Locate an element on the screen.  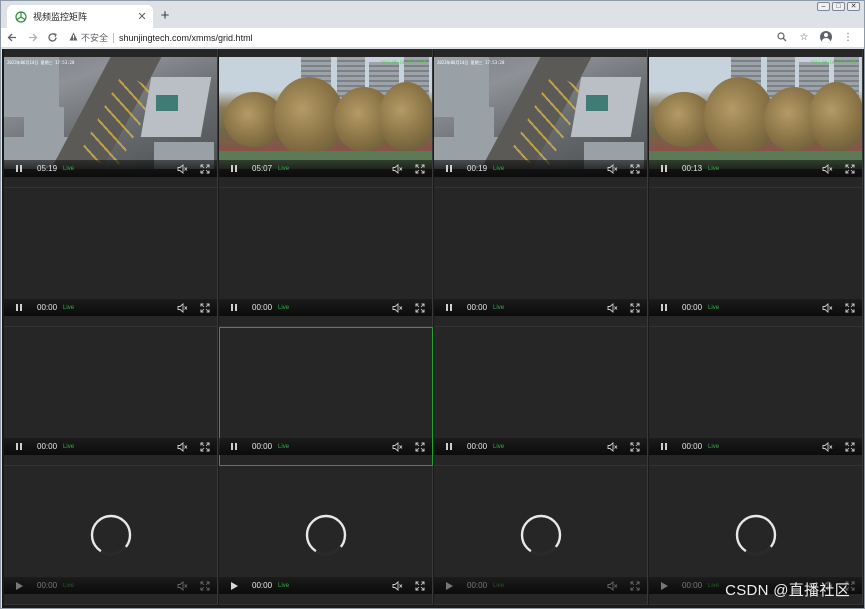
zoom-search-icon is located at coordinates (782, 37).